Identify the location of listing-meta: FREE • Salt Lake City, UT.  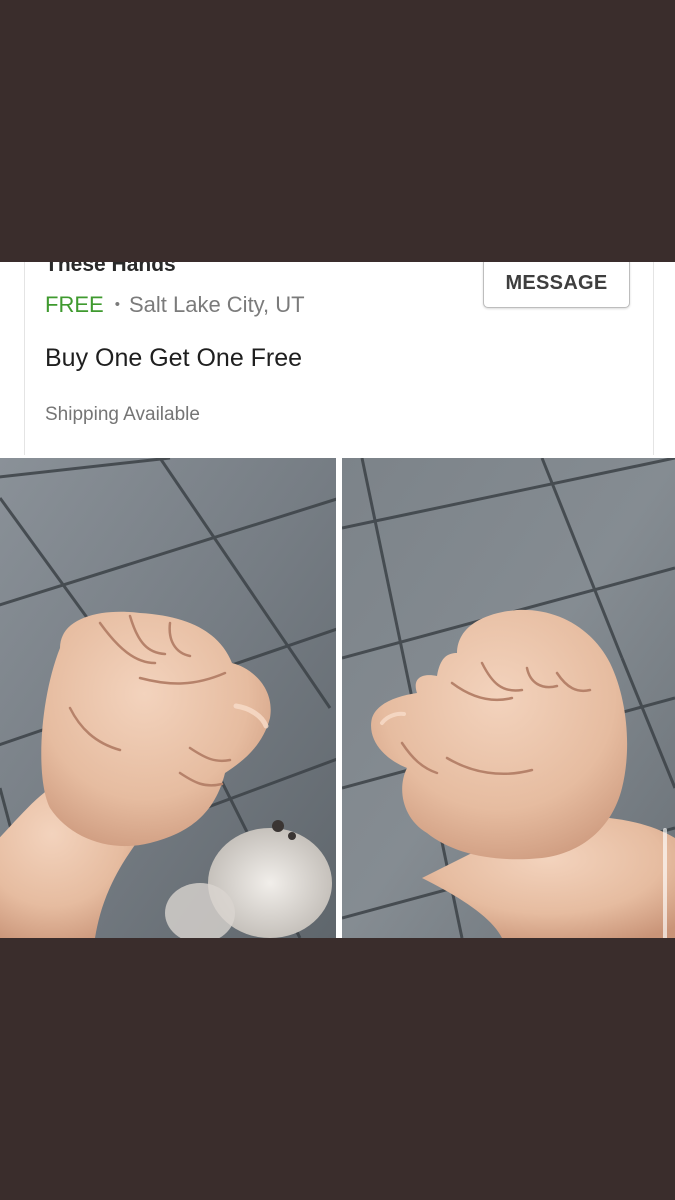
(175, 305).